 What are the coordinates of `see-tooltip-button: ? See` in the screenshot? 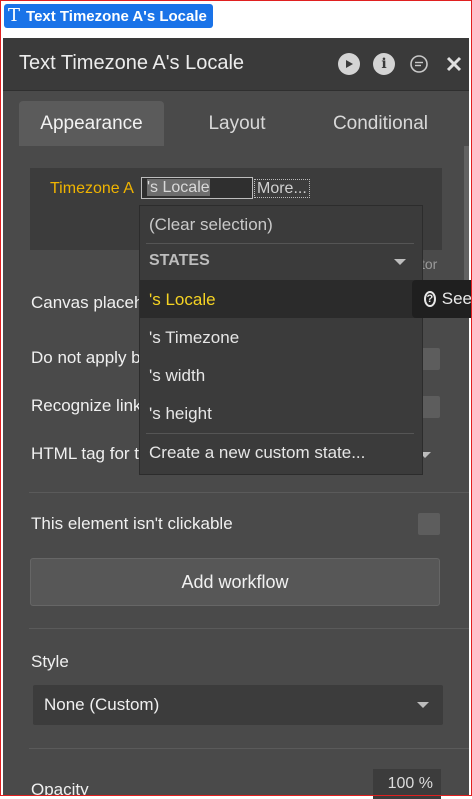 It's located at (442, 299).